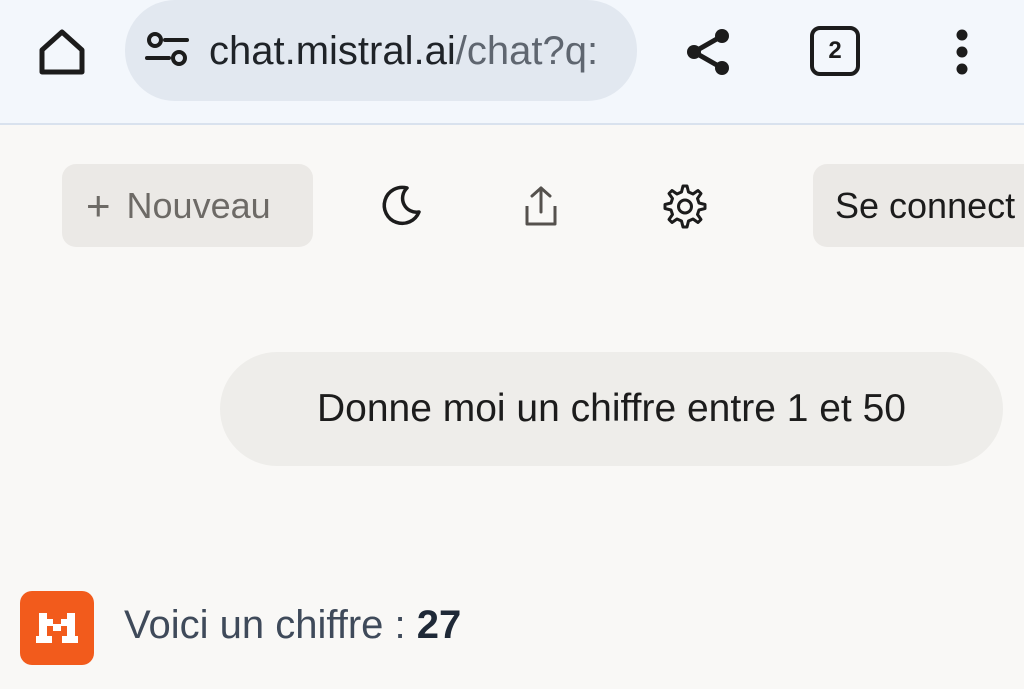 This screenshot has height=689, width=1024. I want to click on avatar, so click(57, 628).